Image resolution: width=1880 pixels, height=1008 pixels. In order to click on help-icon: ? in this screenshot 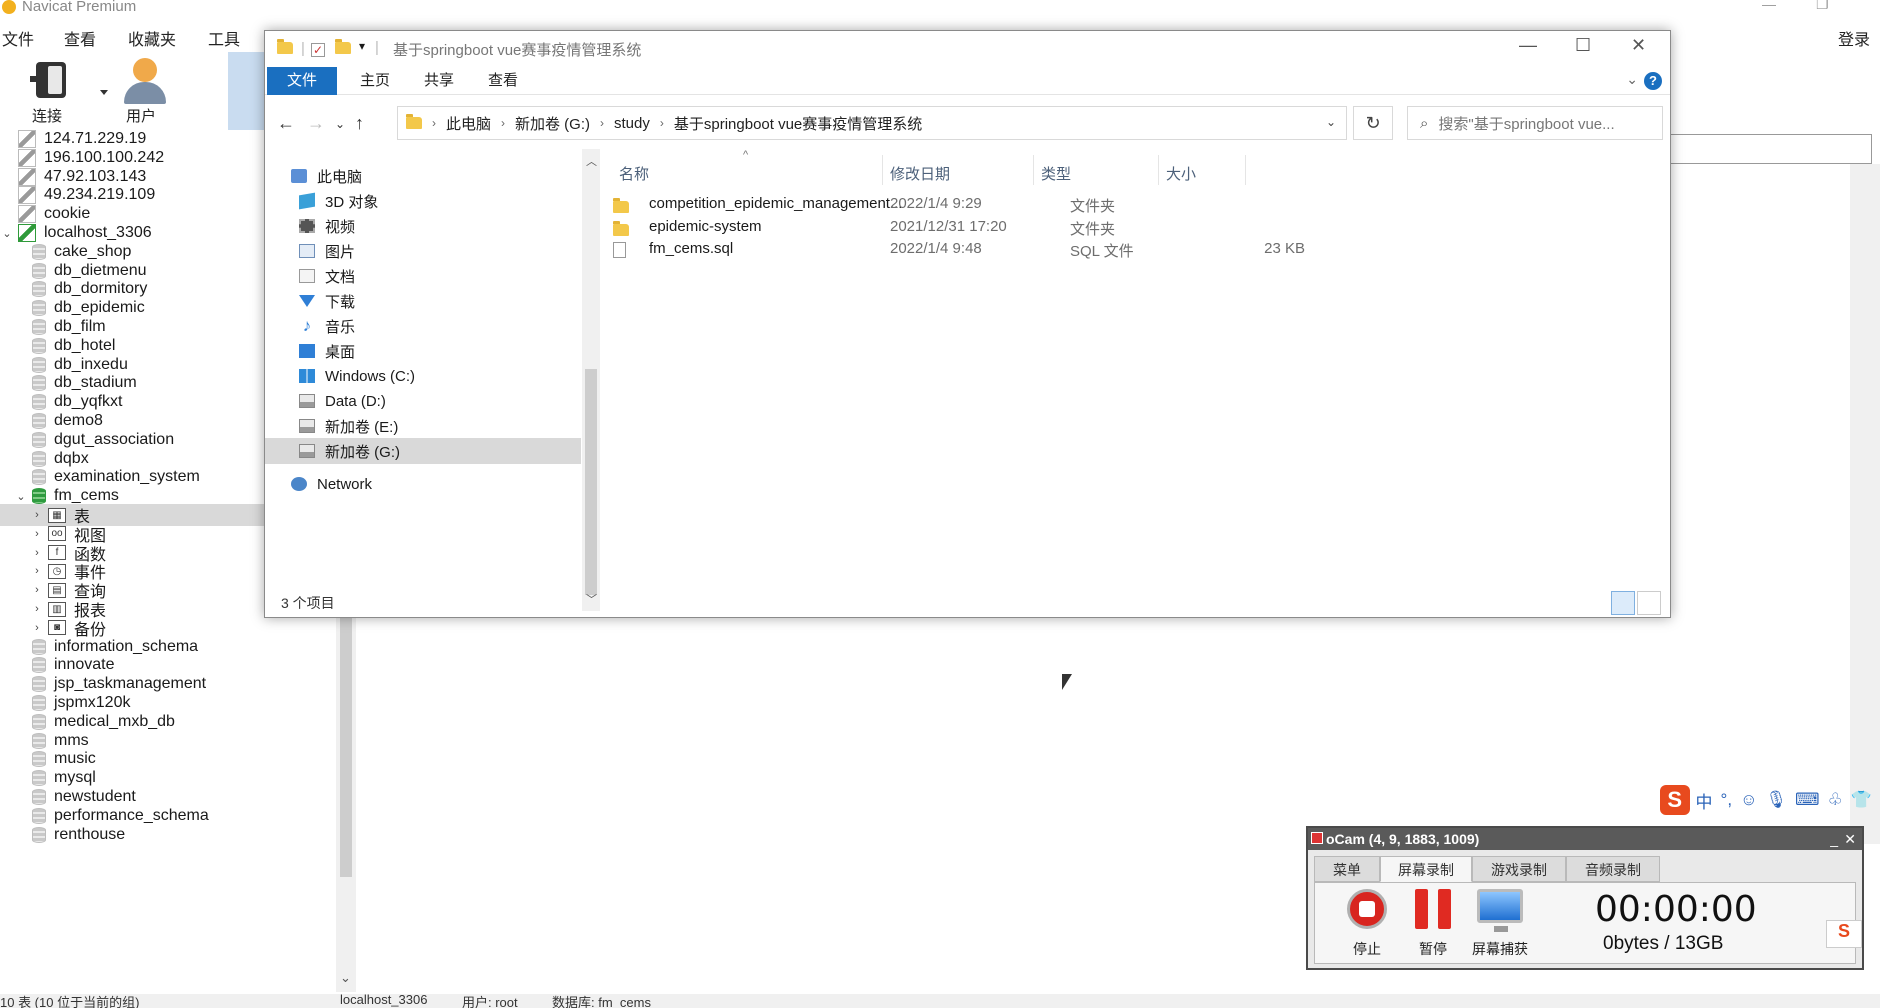, I will do `click(1653, 81)`.